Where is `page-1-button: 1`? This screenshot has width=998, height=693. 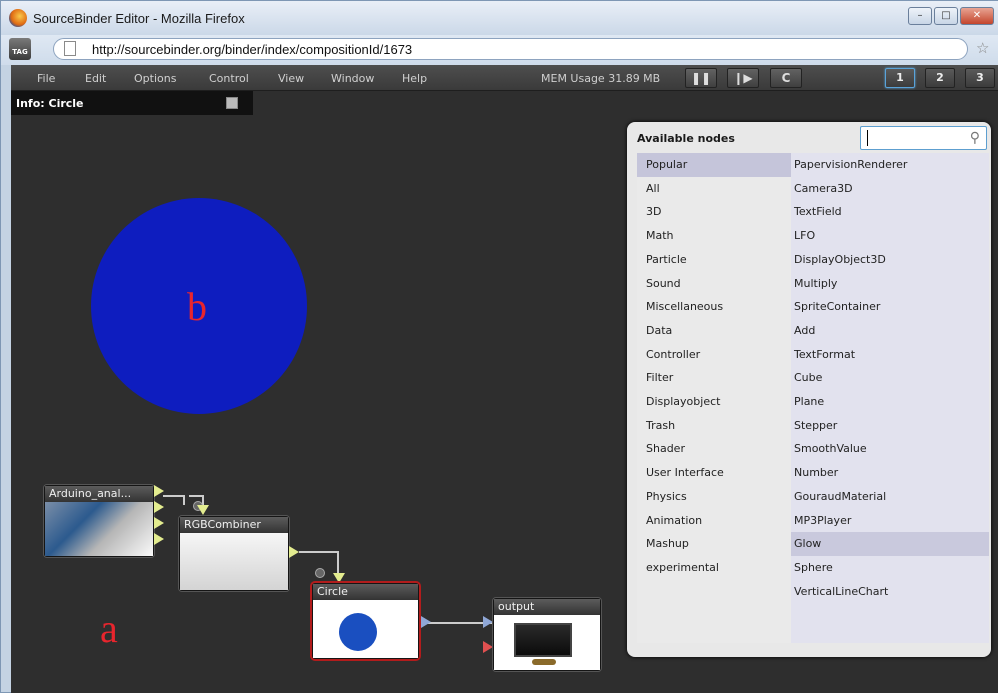
page-1-button: 1 is located at coordinates (900, 78).